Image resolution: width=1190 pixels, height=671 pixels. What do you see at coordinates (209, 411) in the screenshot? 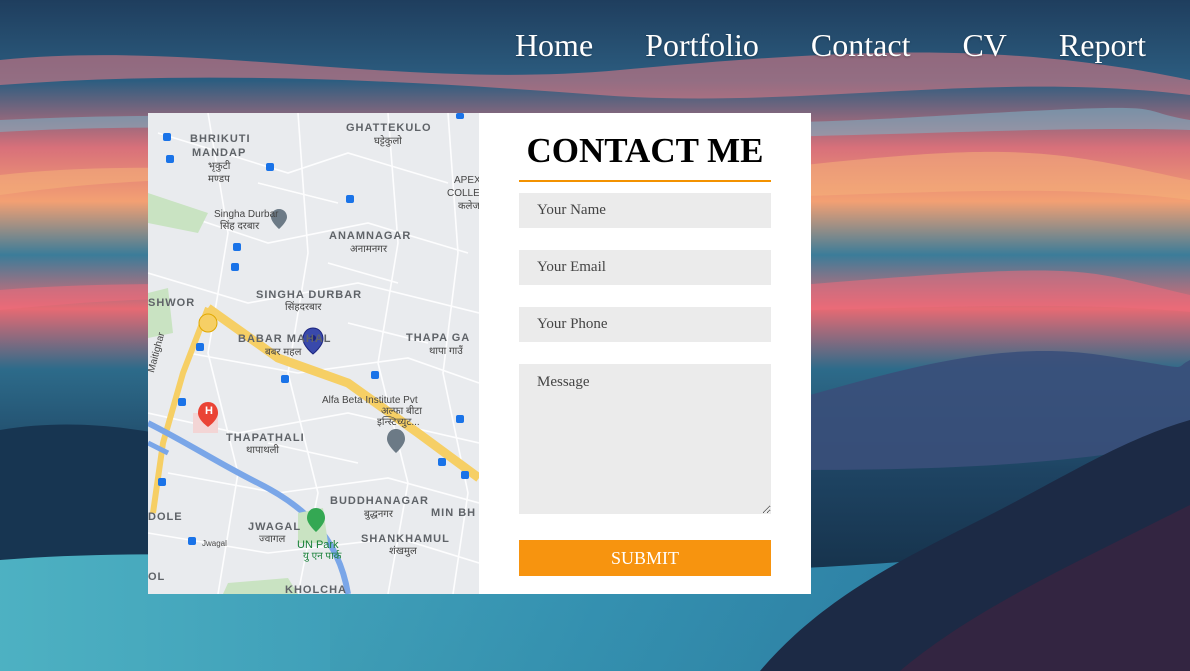
I see `hospital-letter: H` at bounding box center [209, 411].